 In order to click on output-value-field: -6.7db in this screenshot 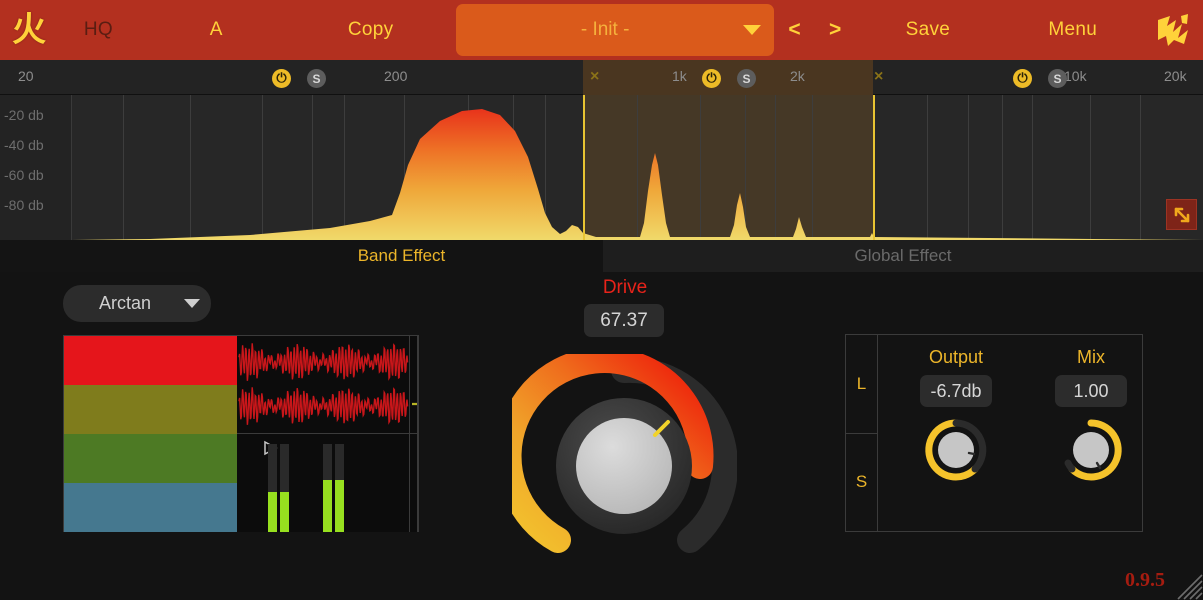, I will do `click(956, 391)`.